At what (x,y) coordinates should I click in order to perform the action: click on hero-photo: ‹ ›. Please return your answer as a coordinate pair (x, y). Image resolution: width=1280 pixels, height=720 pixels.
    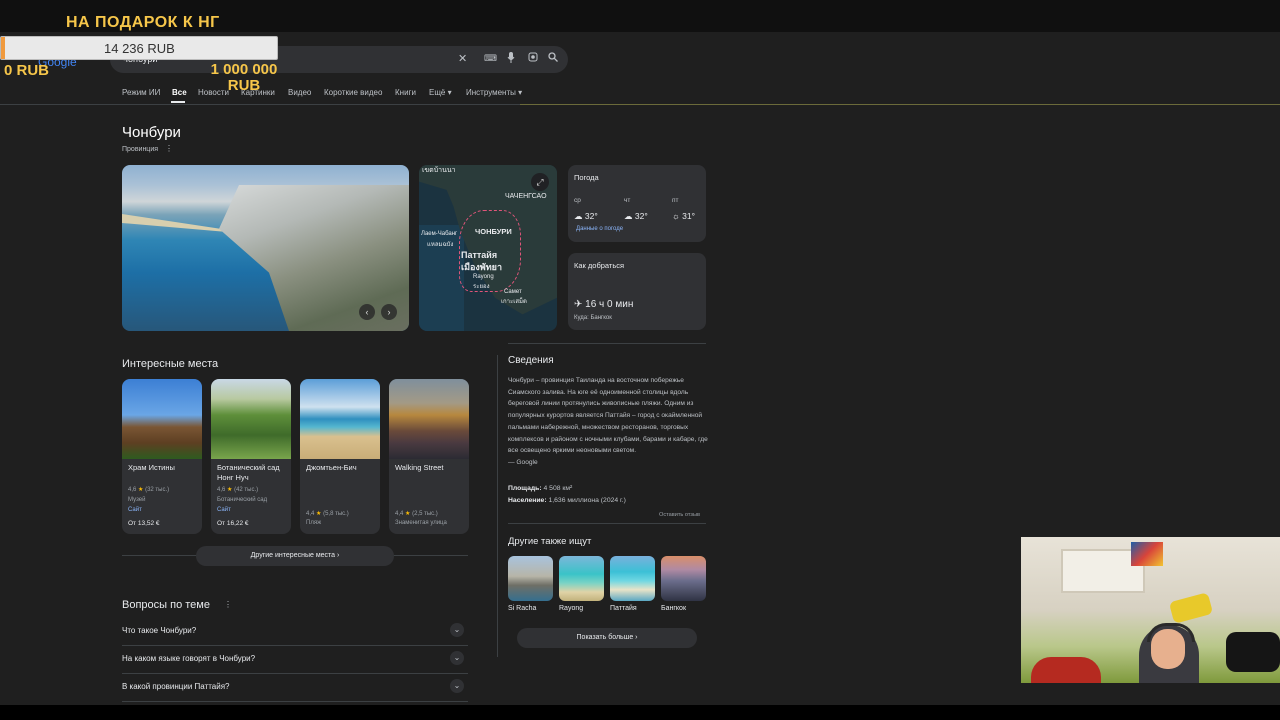
    Looking at the image, I should click on (265, 248).